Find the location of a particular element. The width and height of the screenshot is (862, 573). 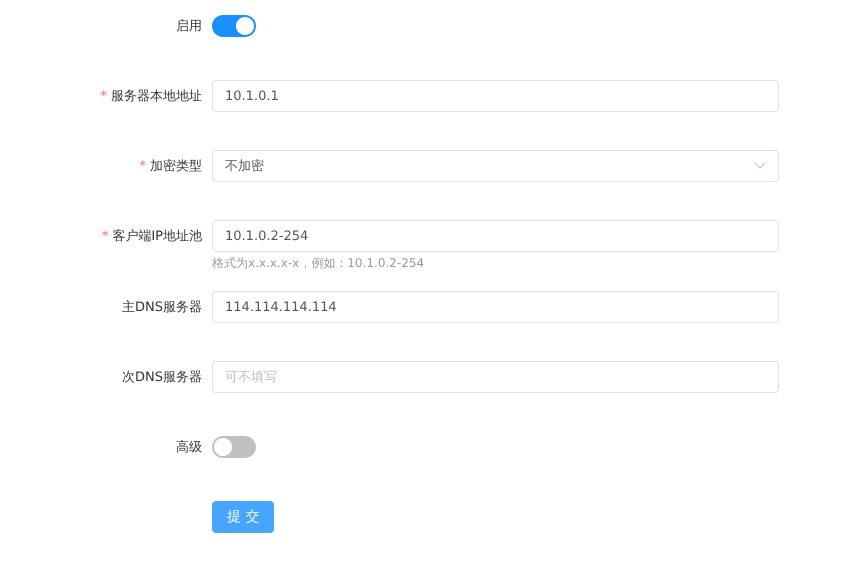

field-label: 启用 is located at coordinates (189, 26).